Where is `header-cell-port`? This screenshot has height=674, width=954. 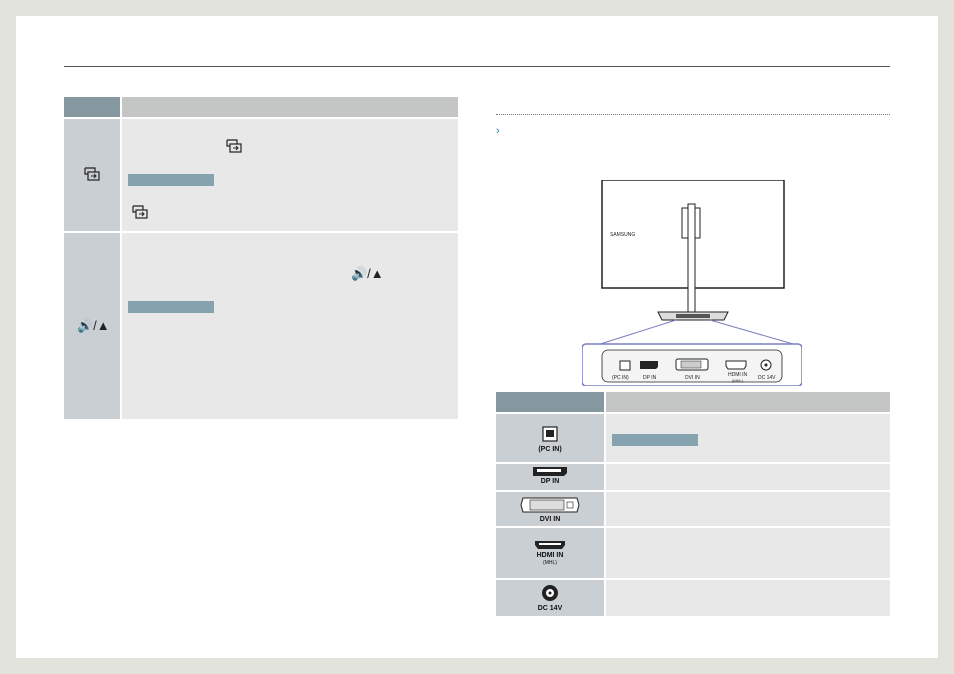
header-cell-port is located at coordinates (550, 402).